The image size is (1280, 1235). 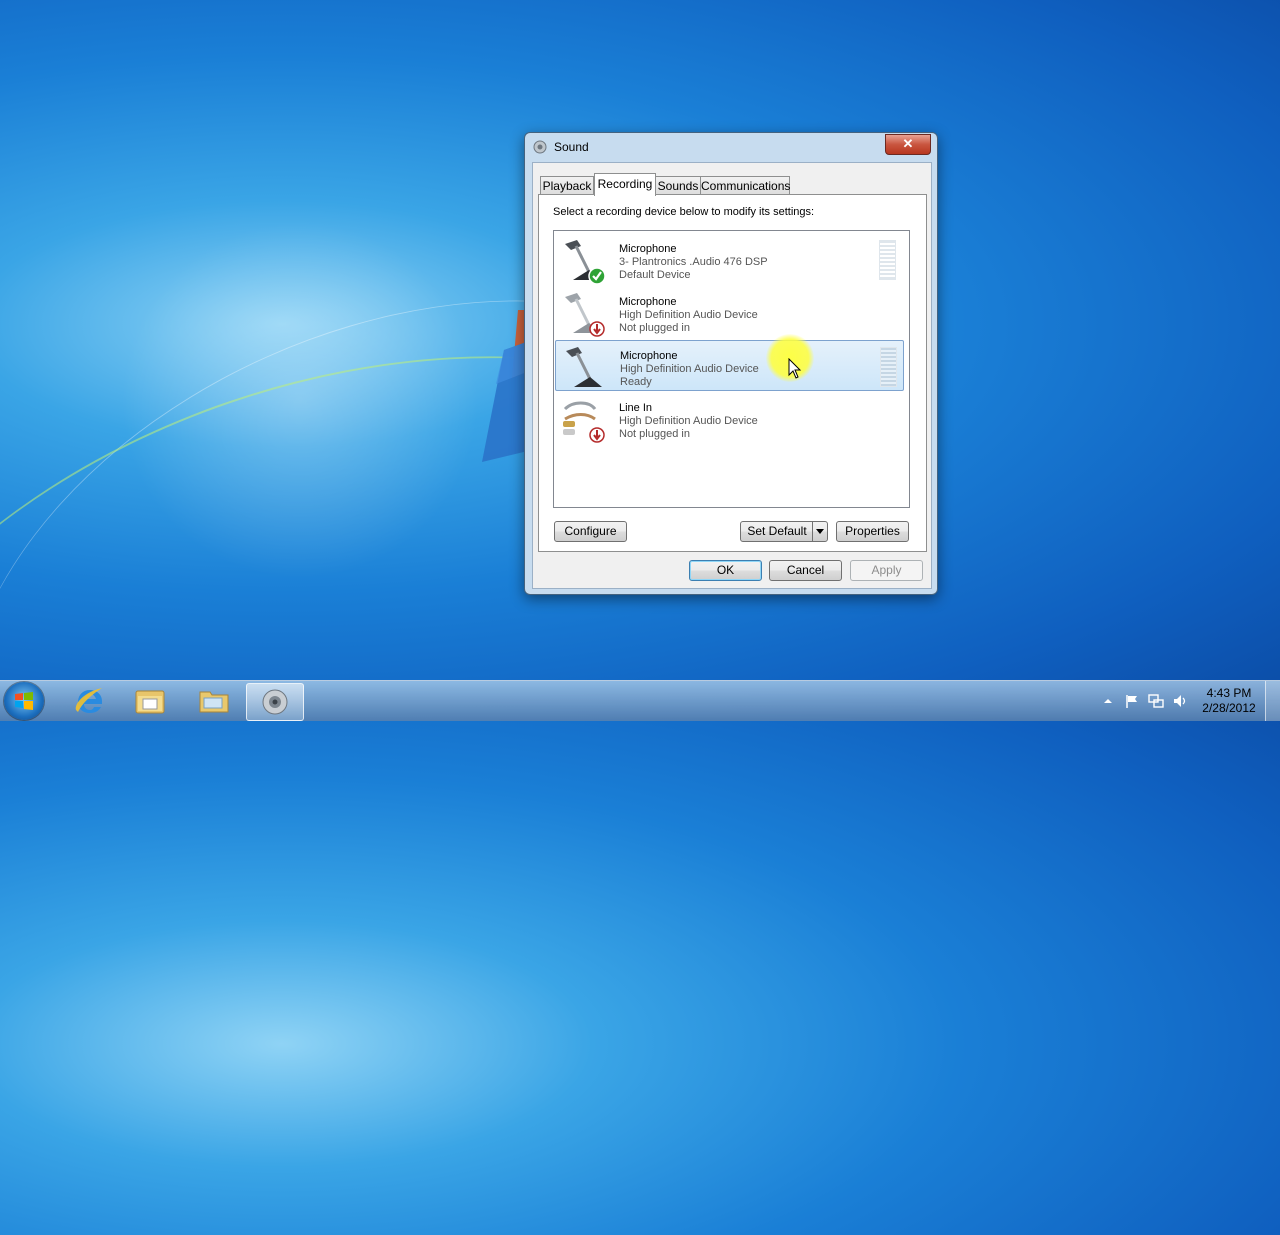 I want to click on configure-button: Configure, so click(x=590, y=531).